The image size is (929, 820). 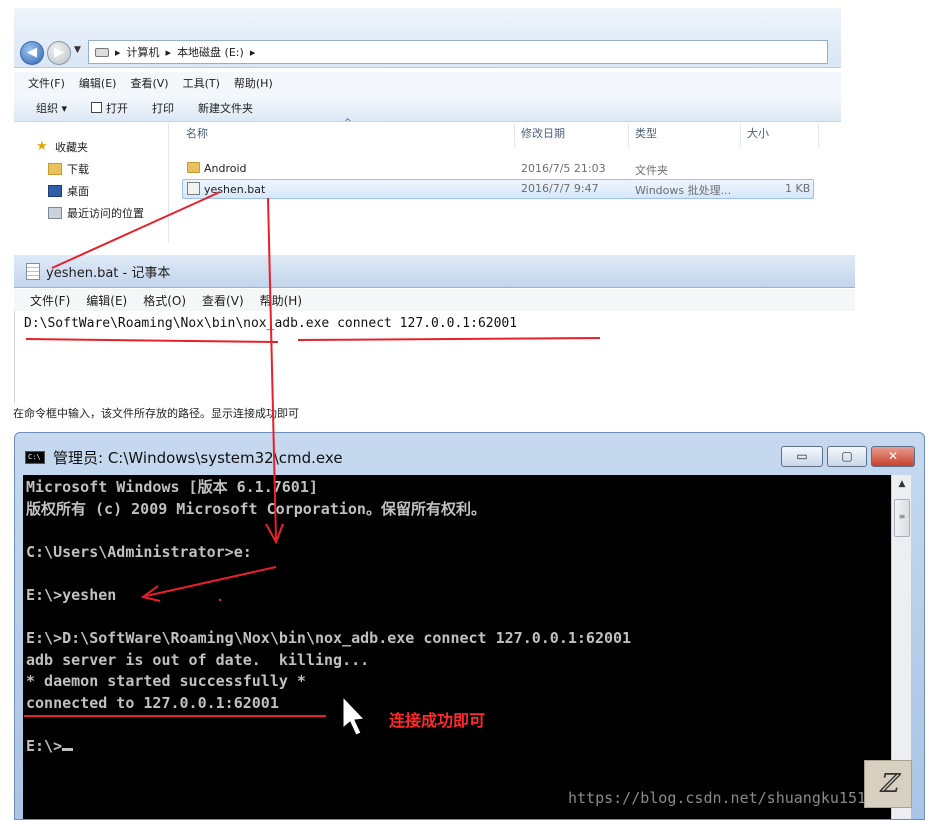 What do you see at coordinates (281, 300) in the screenshot?
I see `np-menu-help: 帮助(H)` at bounding box center [281, 300].